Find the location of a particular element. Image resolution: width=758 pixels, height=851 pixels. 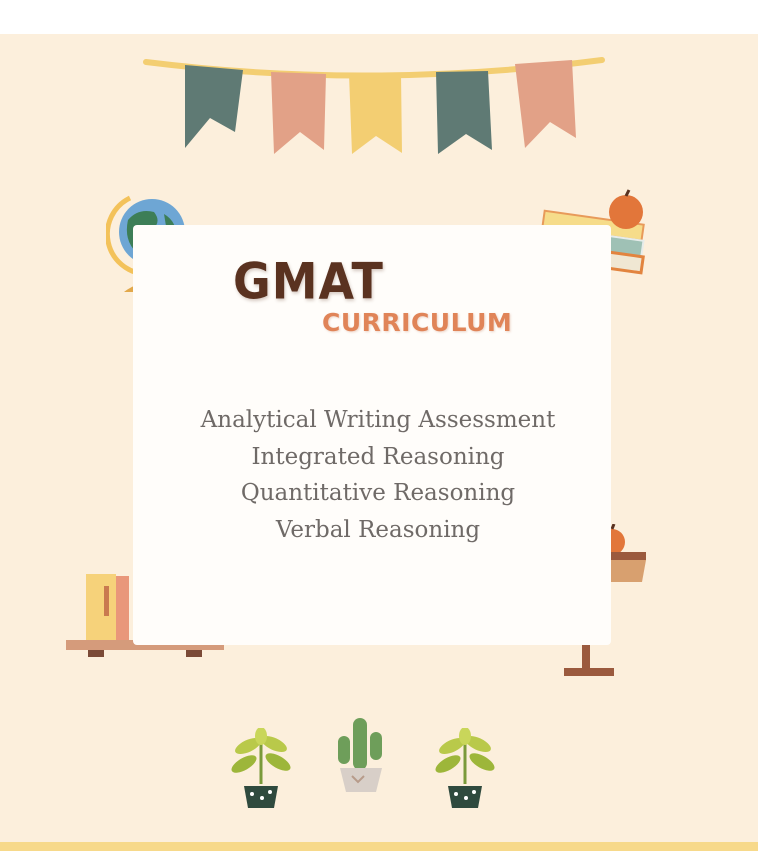

topic-item: Verbal Reasoning is located at coordinates (378, 529).